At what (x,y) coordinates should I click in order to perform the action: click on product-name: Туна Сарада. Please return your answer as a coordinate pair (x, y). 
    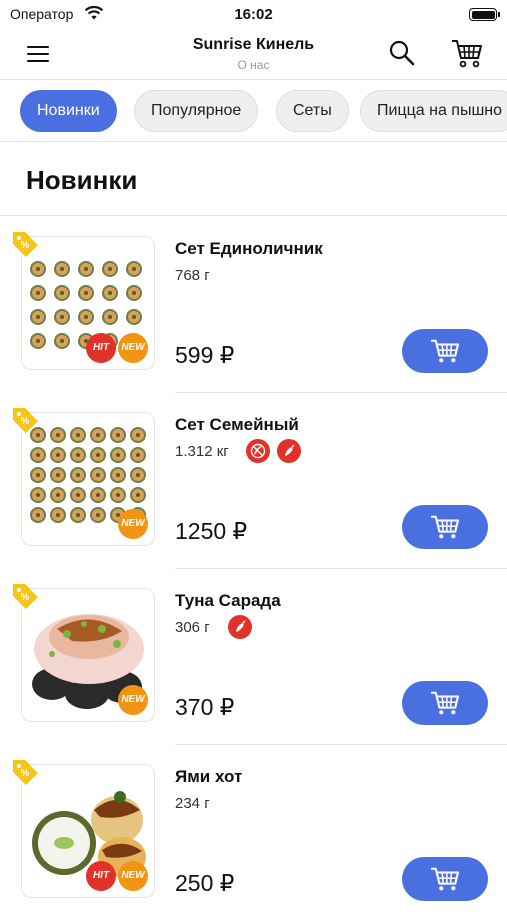
    Looking at the image, I should click on (228, 601).